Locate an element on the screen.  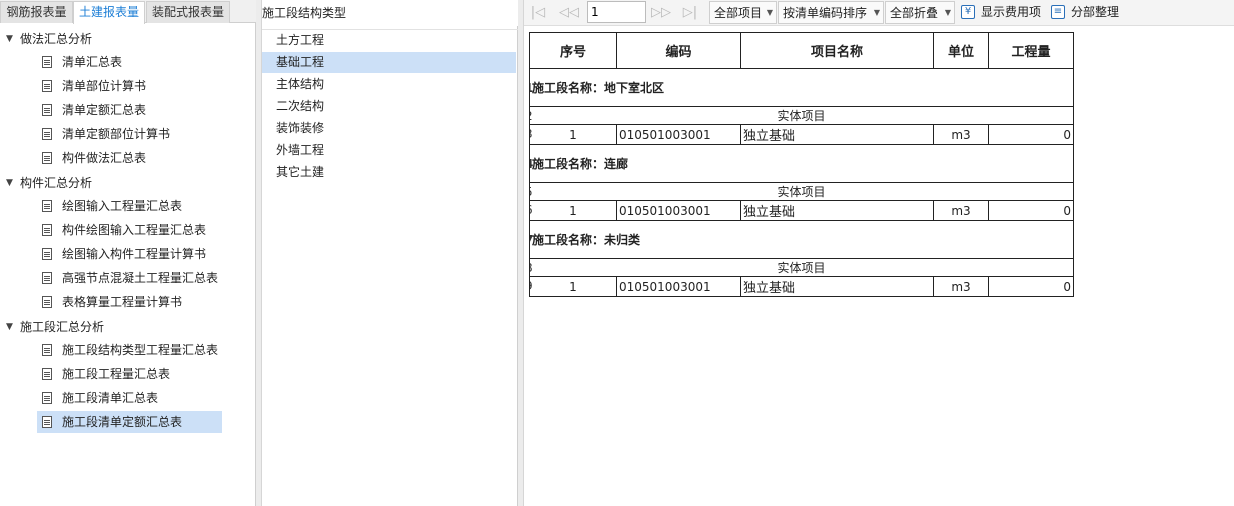
panel-title-text: 施工段结构类型 is located at coordinates (304, 13).